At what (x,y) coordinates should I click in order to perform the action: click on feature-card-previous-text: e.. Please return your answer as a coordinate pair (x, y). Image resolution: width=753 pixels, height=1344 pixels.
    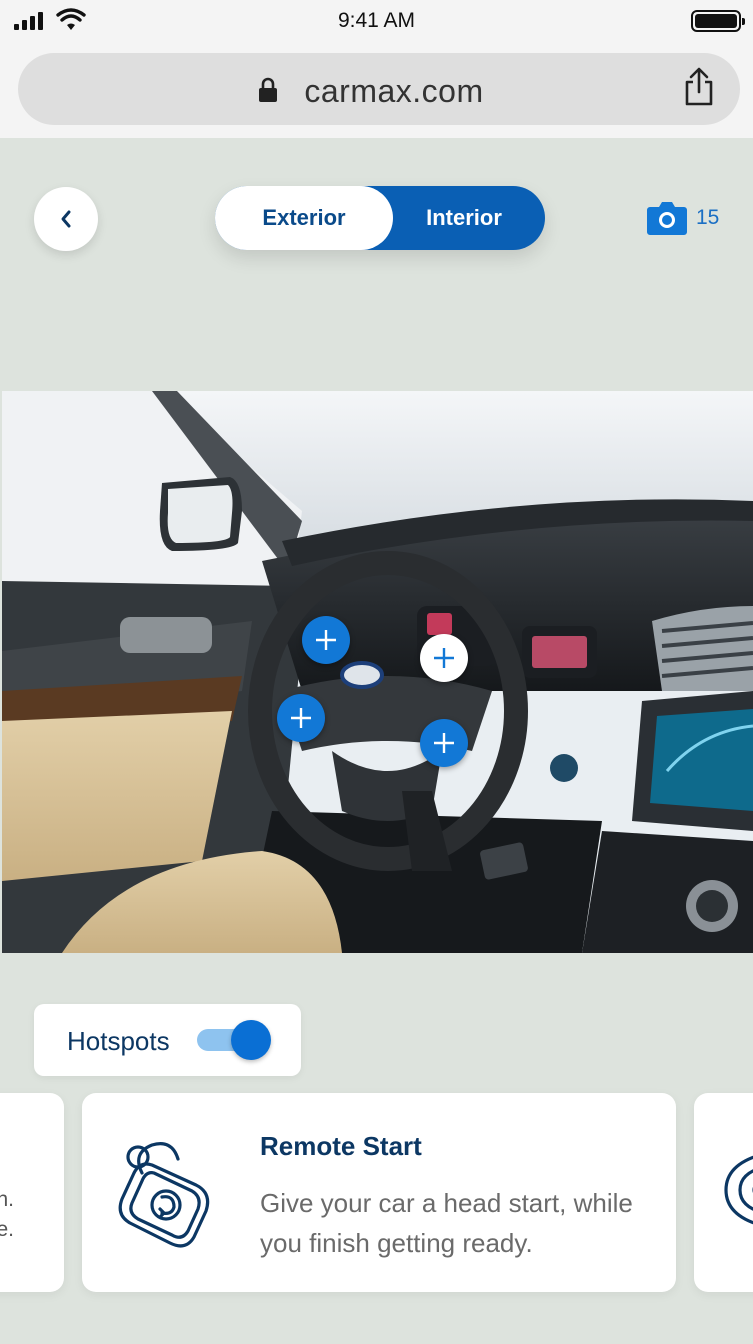
    Looking at the image, I should click on (7, 1229).